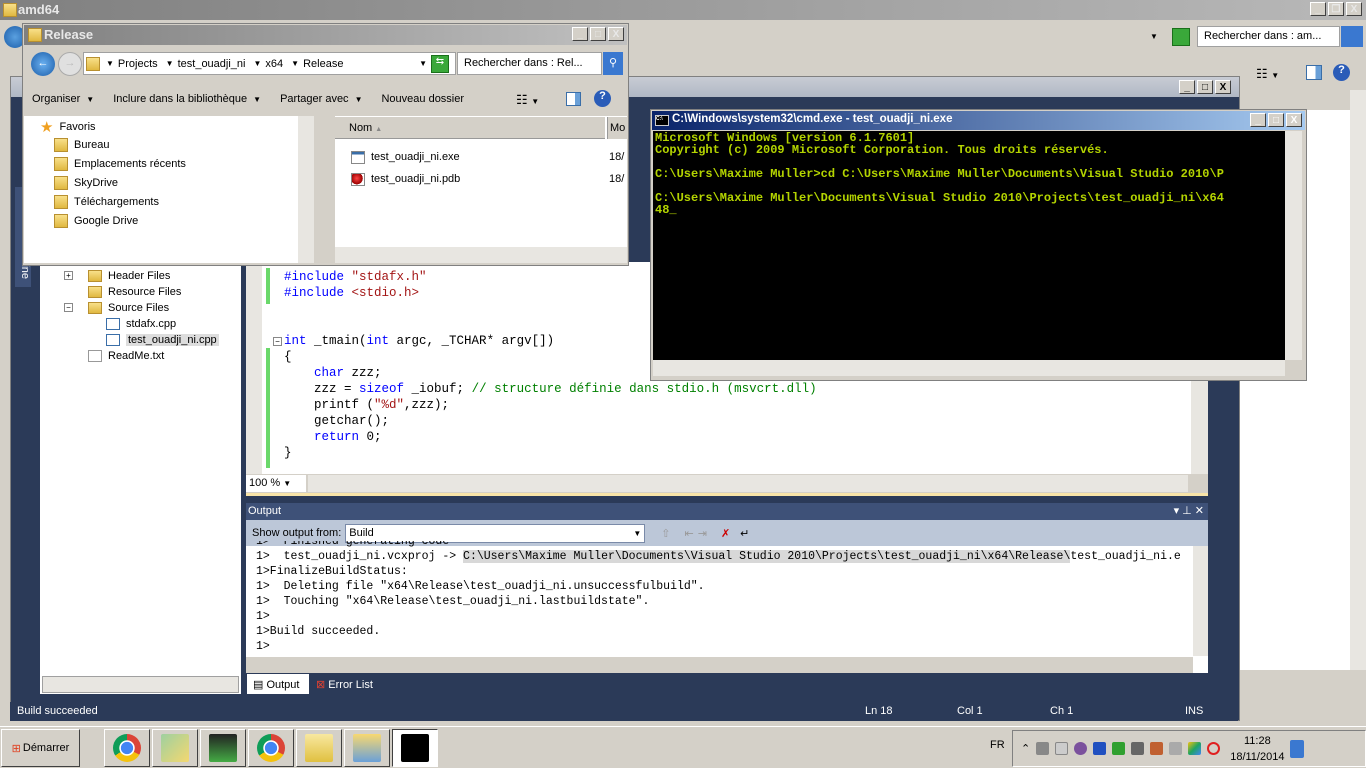  Describe the element at coordinates (1154, 36) in the screenshot. I see `dropdown-arrow-icon: ▼` at that location.